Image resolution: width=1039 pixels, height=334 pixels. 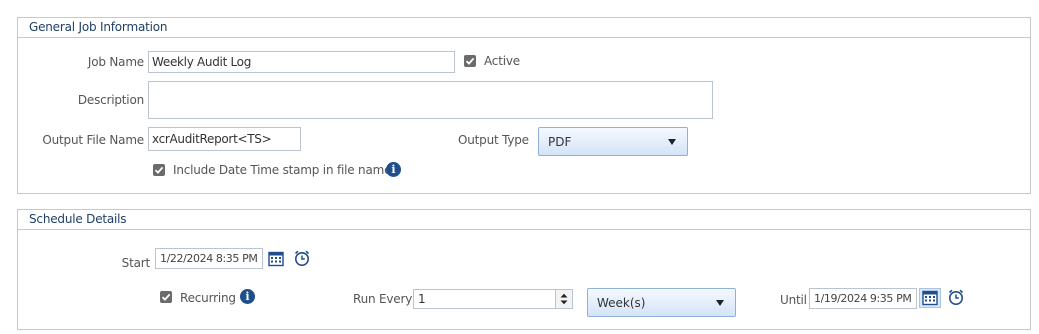 What do you see at coordinates (282, 170) in the screenshot?
I see `include-ts-label: Include Date Time stamp in file name` at bounding box center [282, 170].